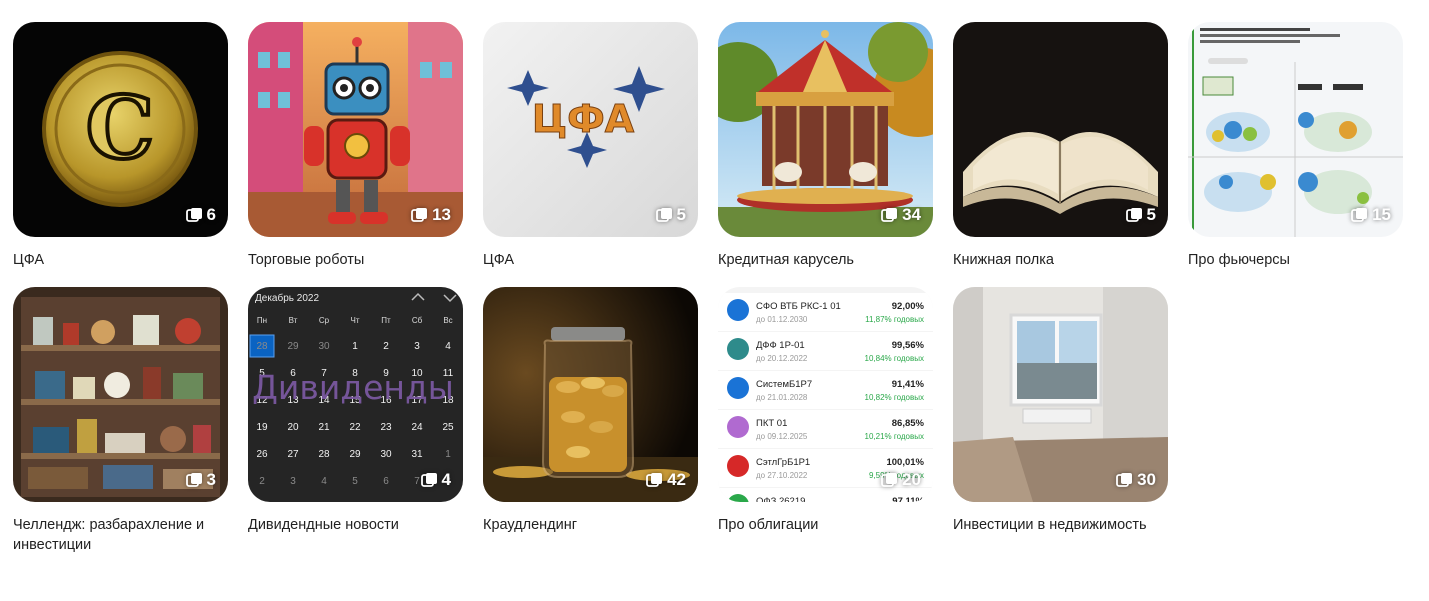 The width and height of the screenshot is (1429, 601). What do you see at coordinates (120, 394) in the screenshot?
I see `cluttered-shelf-image: 3` at bounding box center [120, 394].